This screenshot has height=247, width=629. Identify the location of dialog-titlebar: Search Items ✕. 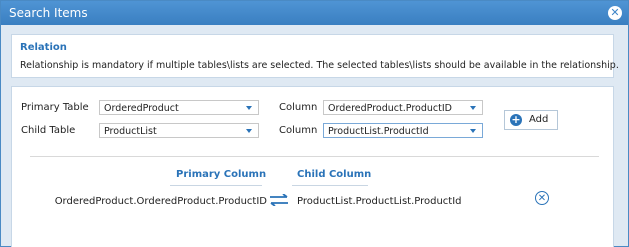
(314, 13).